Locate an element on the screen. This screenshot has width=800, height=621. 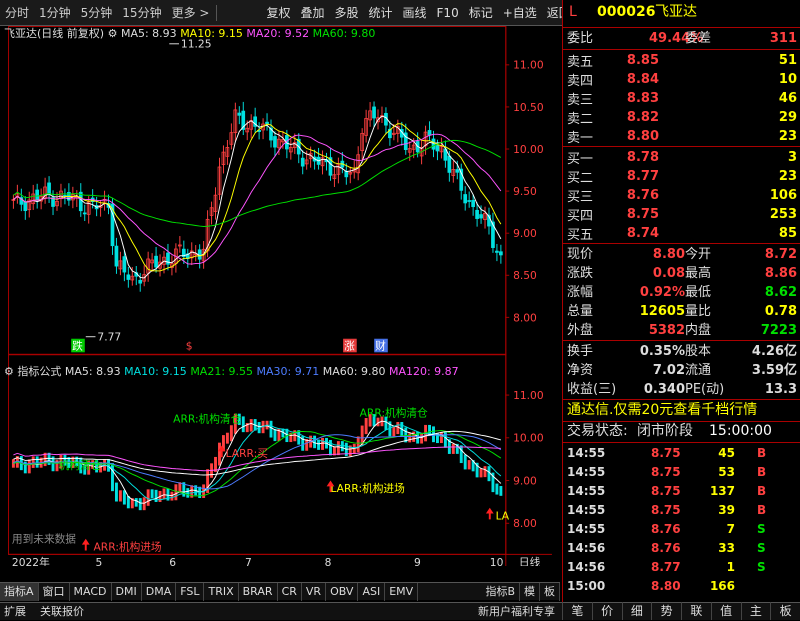
main-y-tick-label: 11.00 is located at coordinates (528, 65).